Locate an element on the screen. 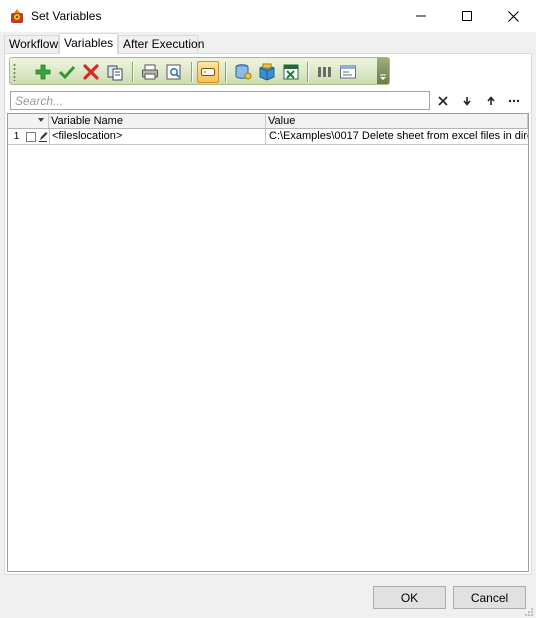  print-preview-icon is located at coordinates (173, 72).